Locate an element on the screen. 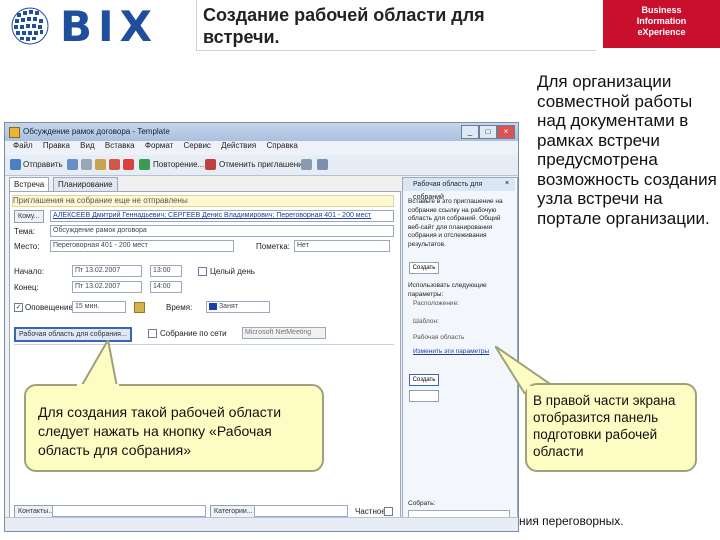 The image size is (720, 540). callout-left-pointer-cover is located at coordinates (98, 388).